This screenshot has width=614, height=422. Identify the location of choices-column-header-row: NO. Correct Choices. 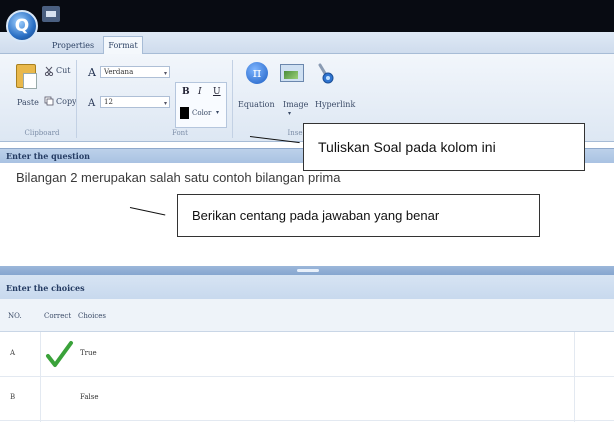
(307, 315).